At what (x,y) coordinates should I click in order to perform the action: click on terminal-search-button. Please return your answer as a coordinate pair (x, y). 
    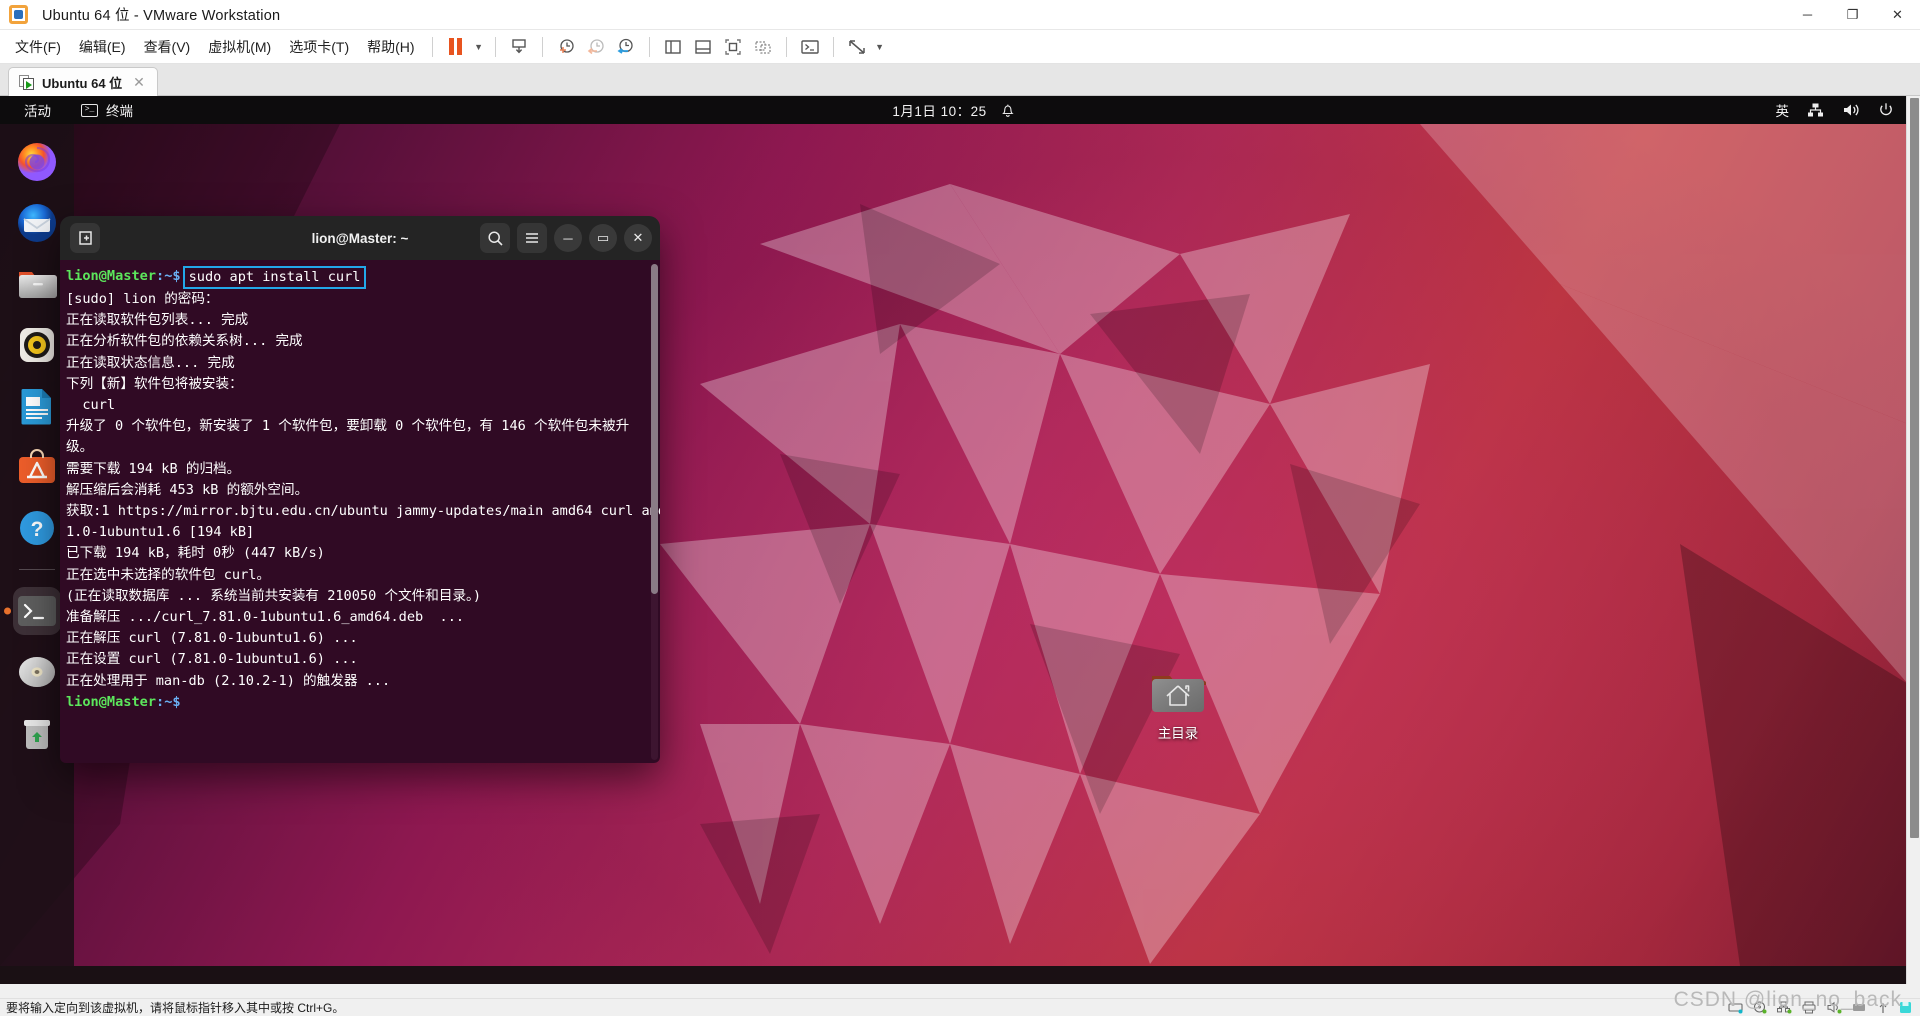
    Looking at the image, I should click on (495, 238).